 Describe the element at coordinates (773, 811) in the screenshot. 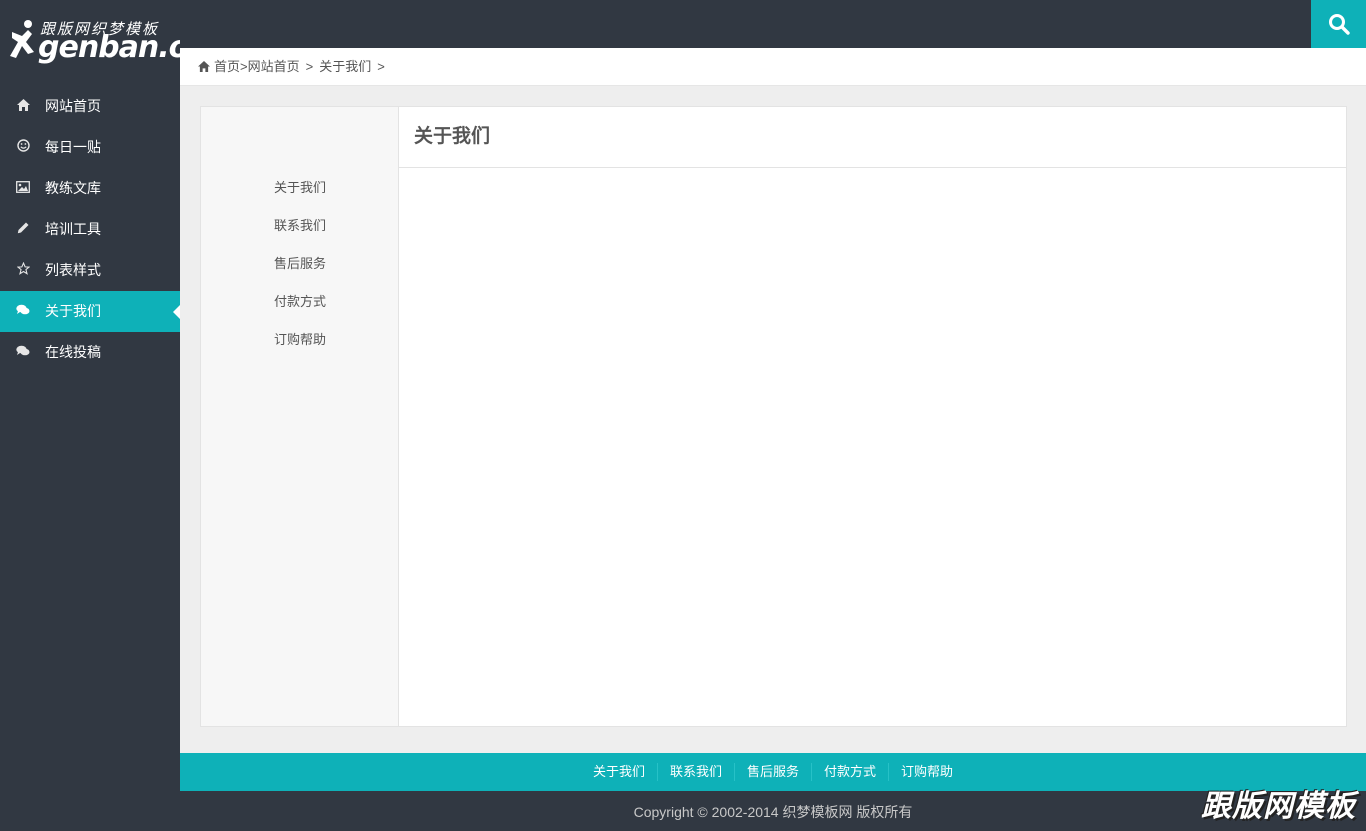

I see `copyright: Copyright © 2002-2014 织梦模板网 版权所有` at that location.